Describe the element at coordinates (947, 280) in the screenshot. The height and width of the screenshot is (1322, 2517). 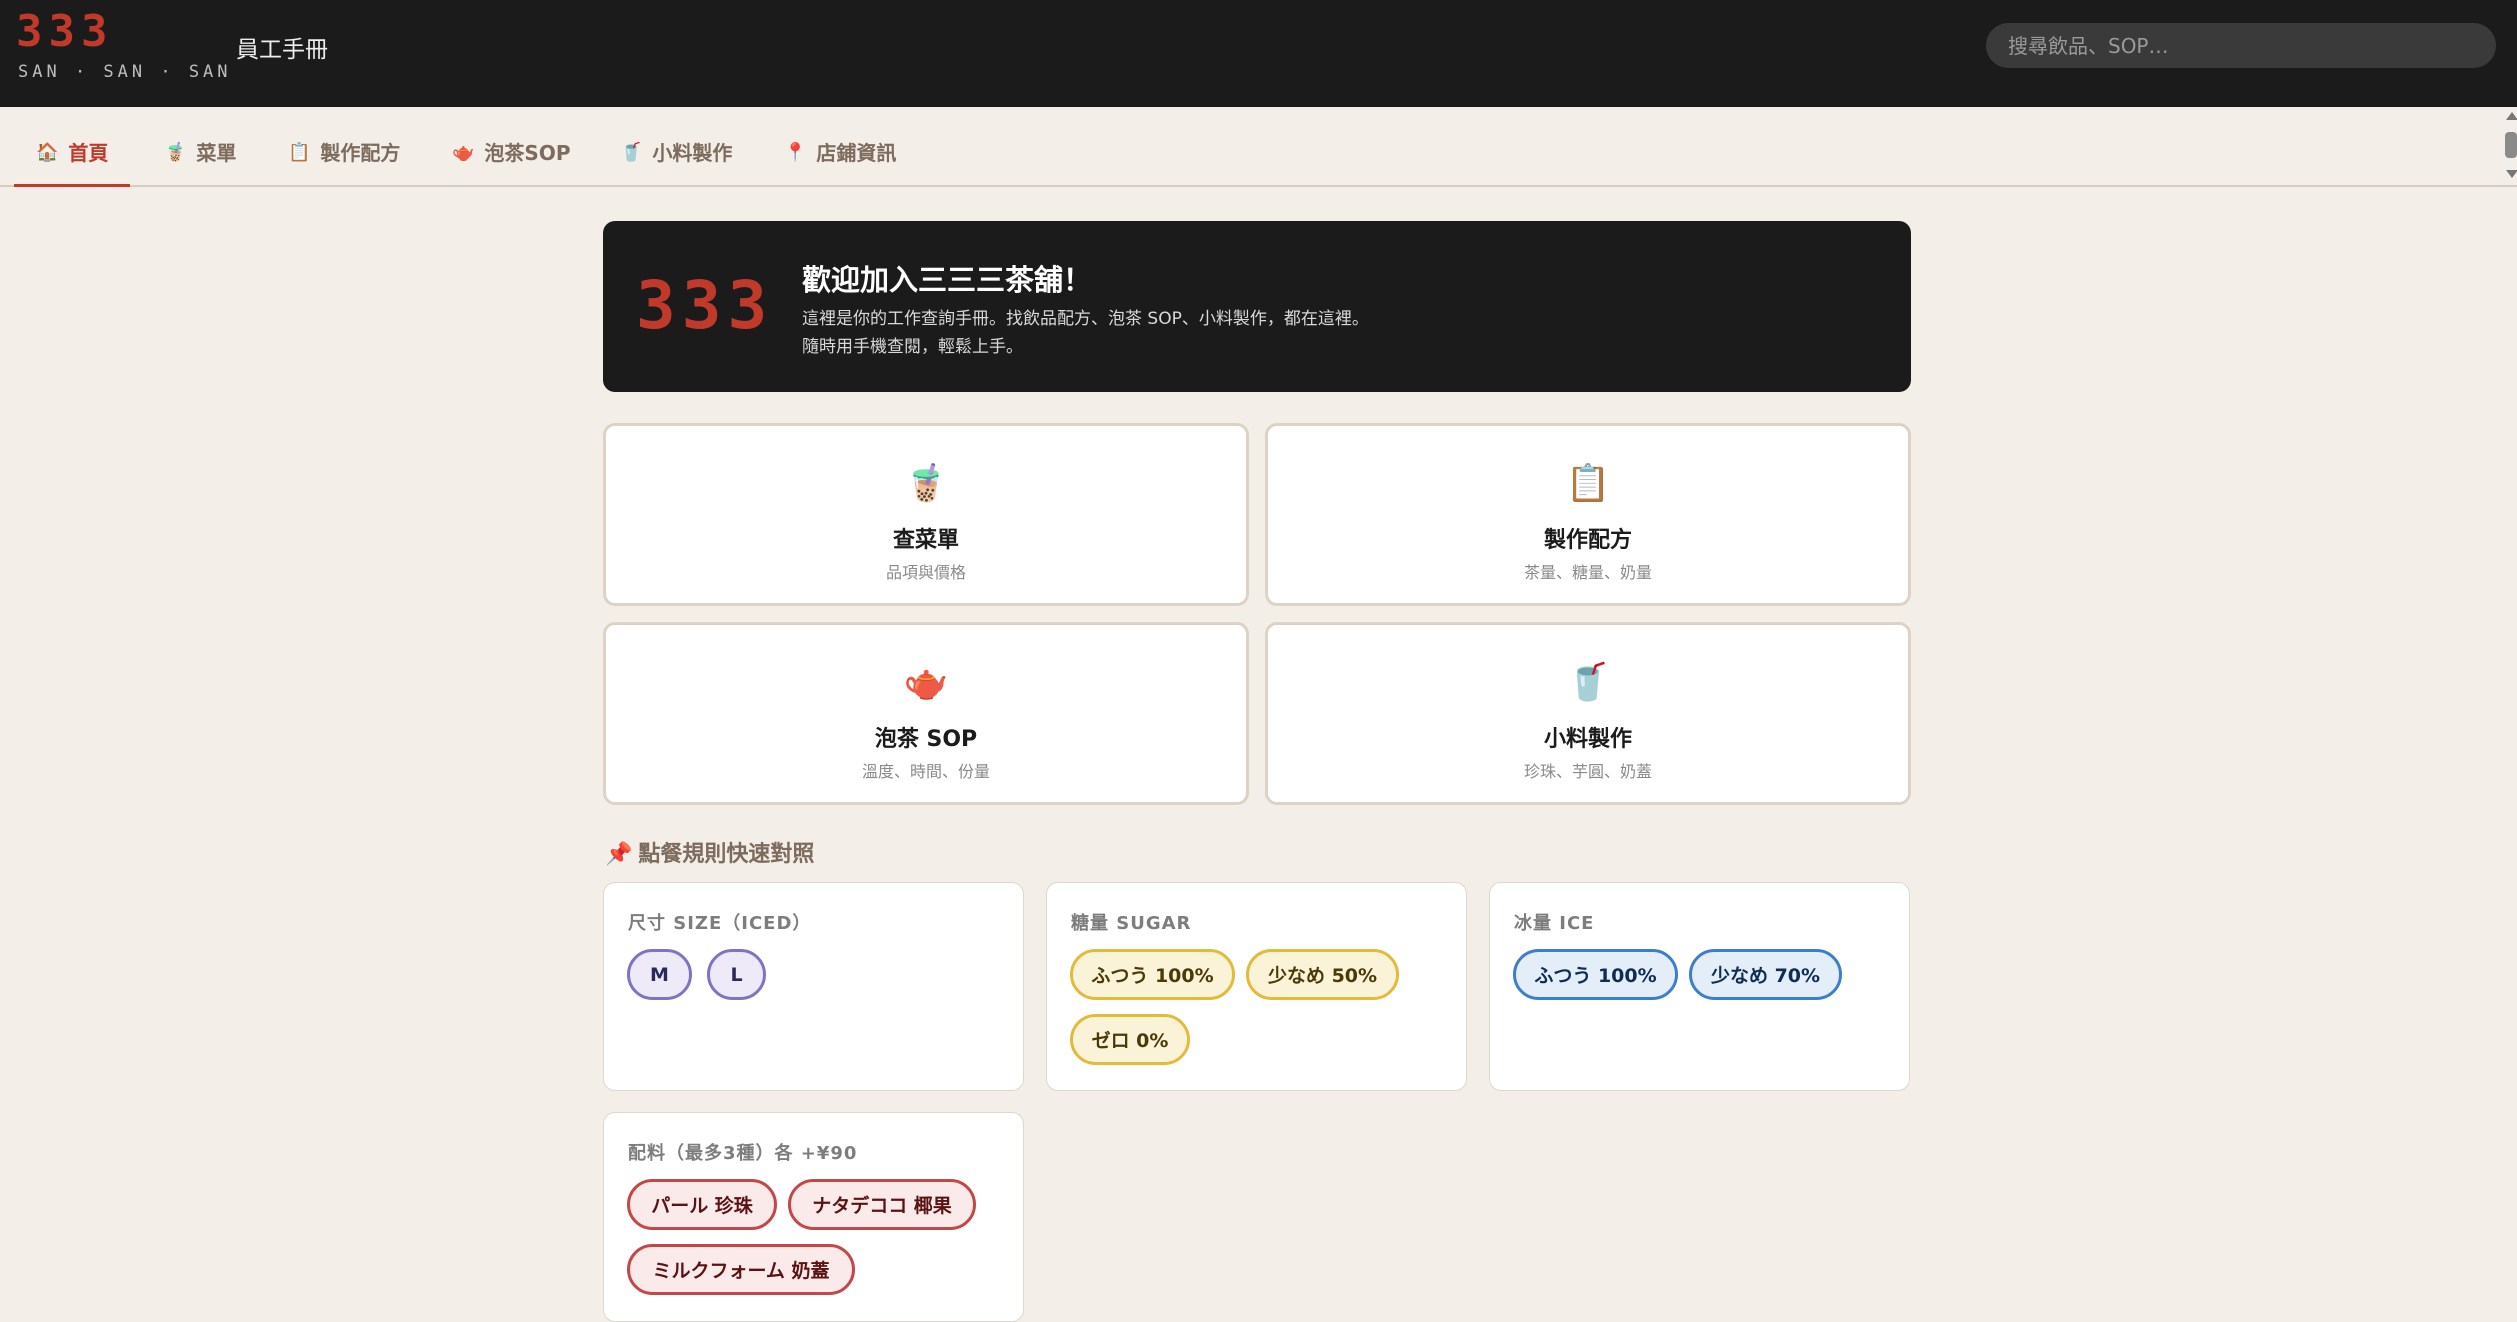
I see `hero-title: 歡迎加入三三三茶舖！` at that location.